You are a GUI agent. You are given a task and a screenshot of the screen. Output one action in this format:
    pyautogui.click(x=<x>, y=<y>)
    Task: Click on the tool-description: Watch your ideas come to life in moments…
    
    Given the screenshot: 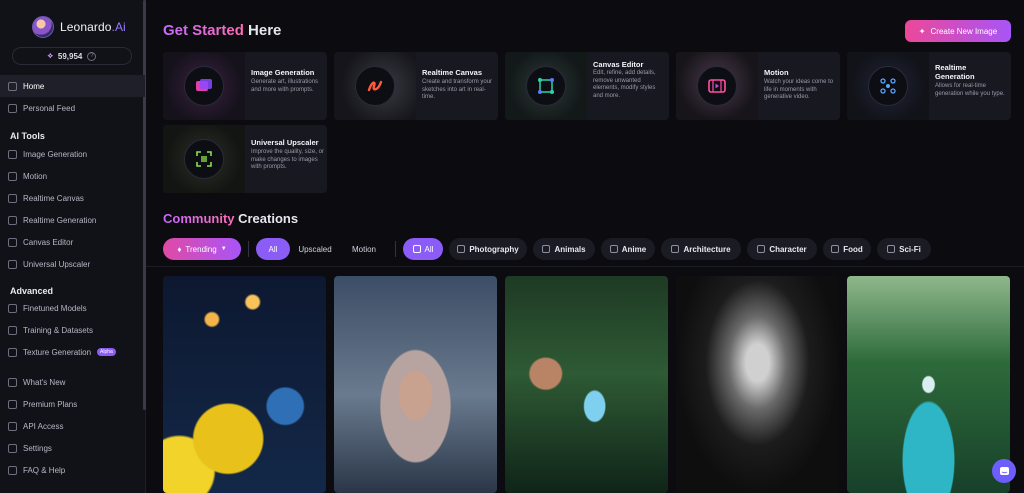 What is the action you would take?
    pyautogui.click(x=799, y=90)
    